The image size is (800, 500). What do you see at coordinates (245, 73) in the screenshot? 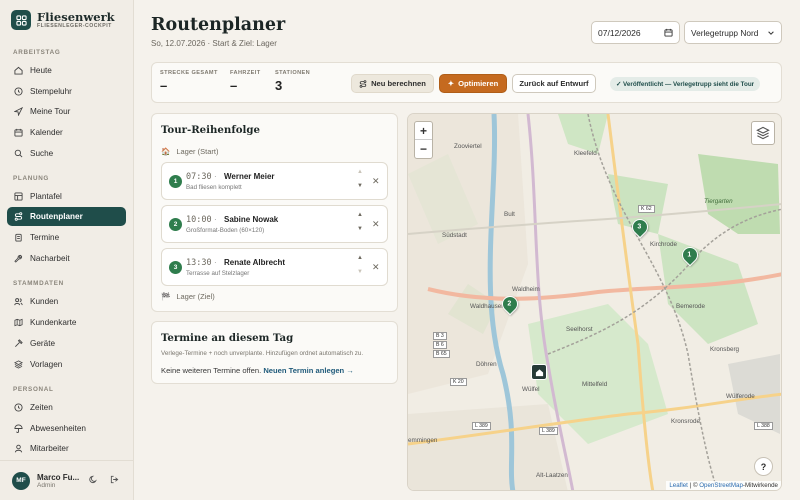
I see `stat-label: FAHRZEIT` at bounding box center [245, 73].